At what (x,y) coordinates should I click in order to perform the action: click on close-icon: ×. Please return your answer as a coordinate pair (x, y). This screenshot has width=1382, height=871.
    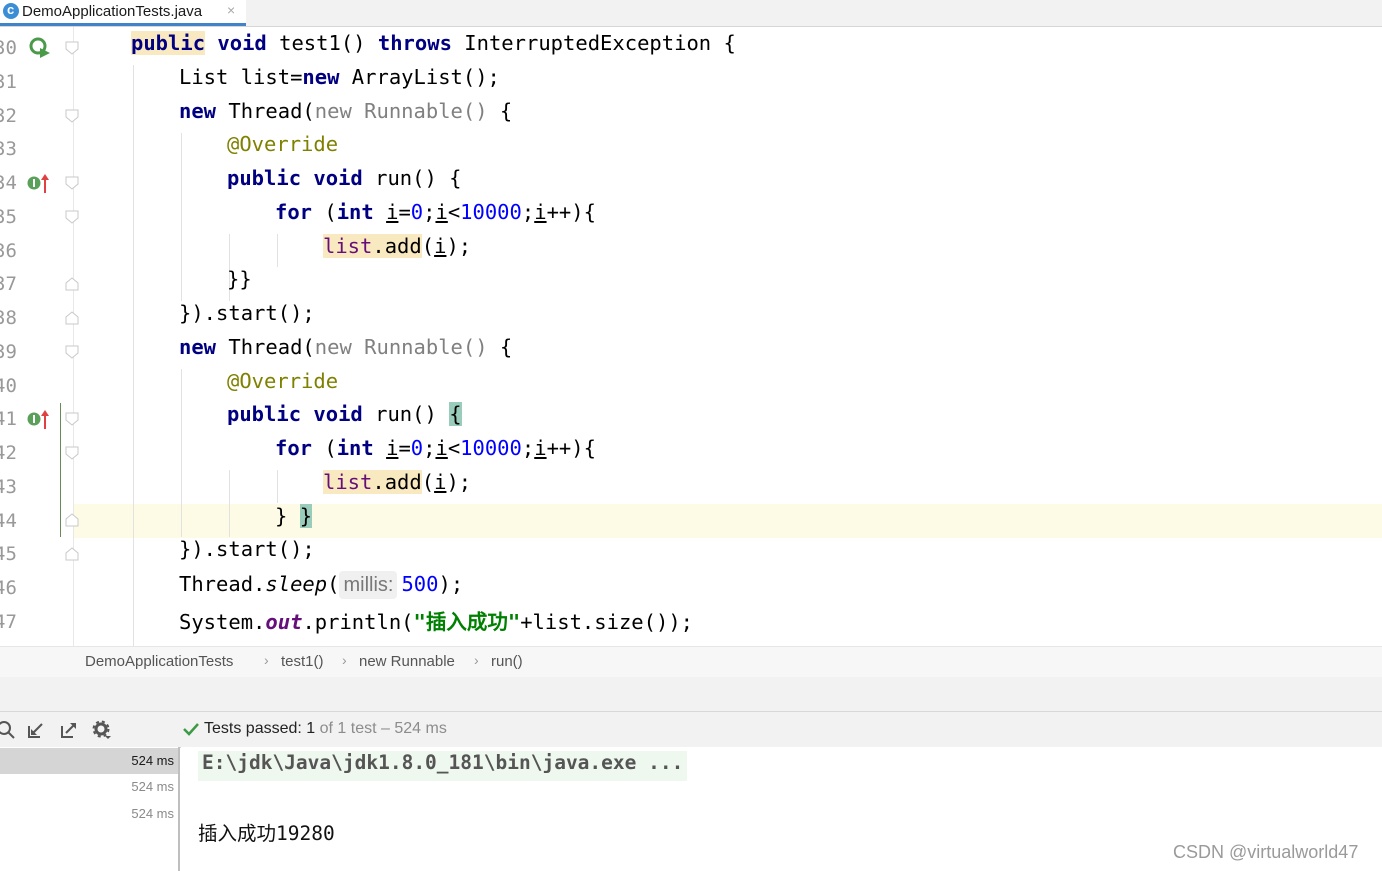
    Looking at the image, I should click on (231, 10).